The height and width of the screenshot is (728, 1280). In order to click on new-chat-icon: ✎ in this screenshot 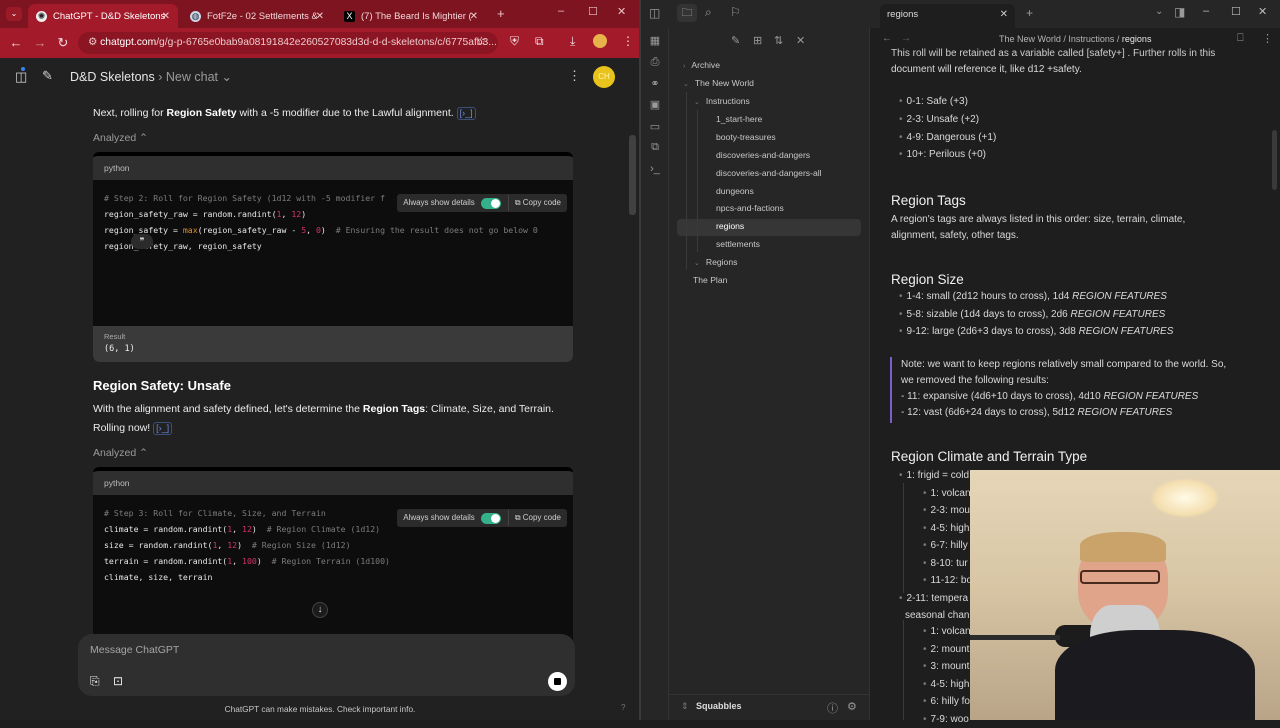, I will do `click(47, 76)`.